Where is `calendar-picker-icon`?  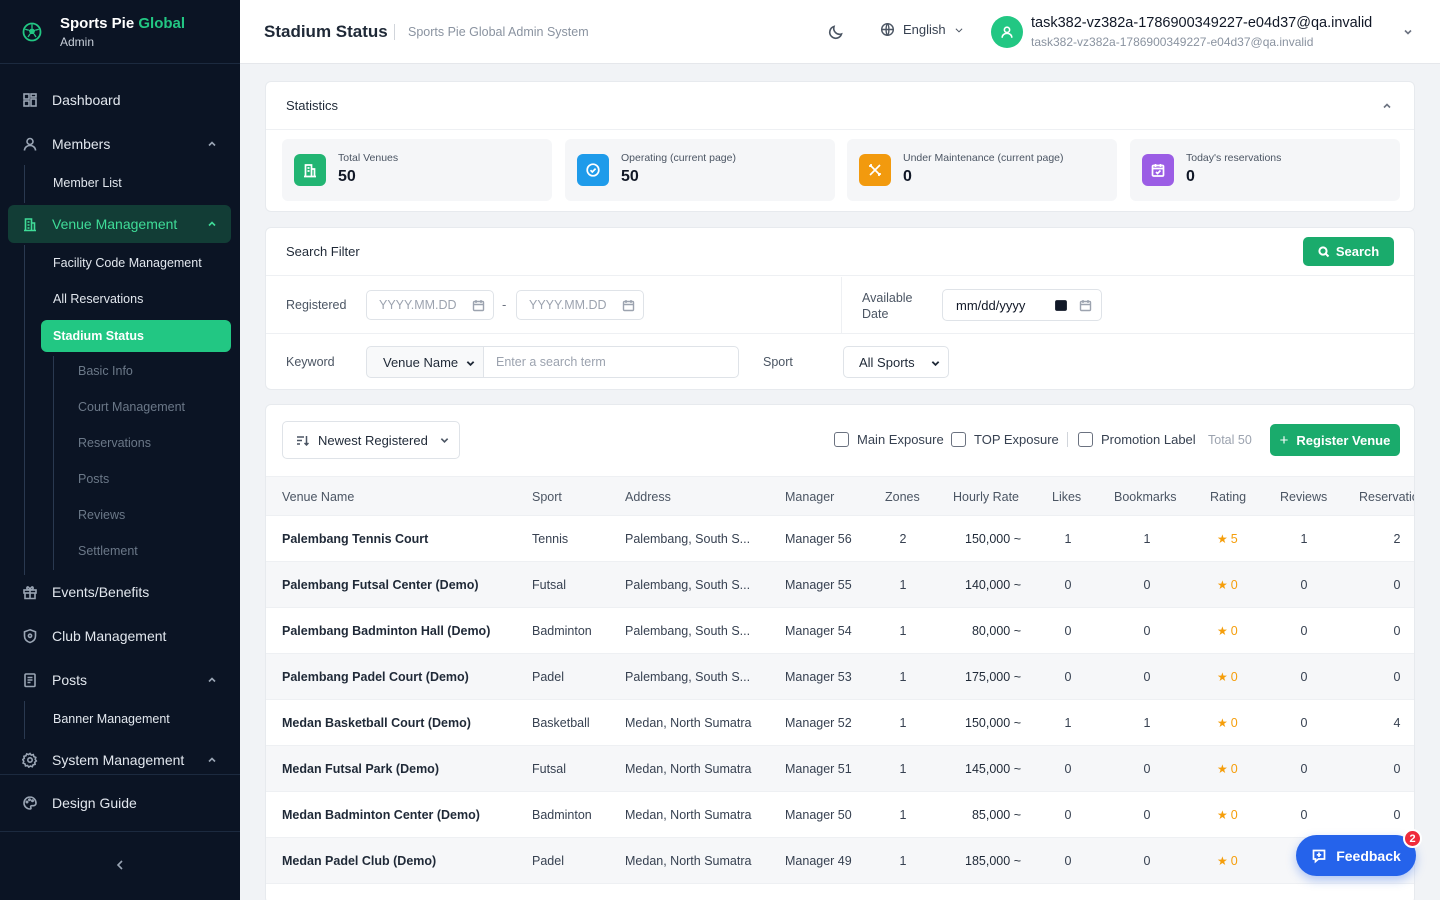 calendar-picker-icon is located at coordinates (1061, 305).